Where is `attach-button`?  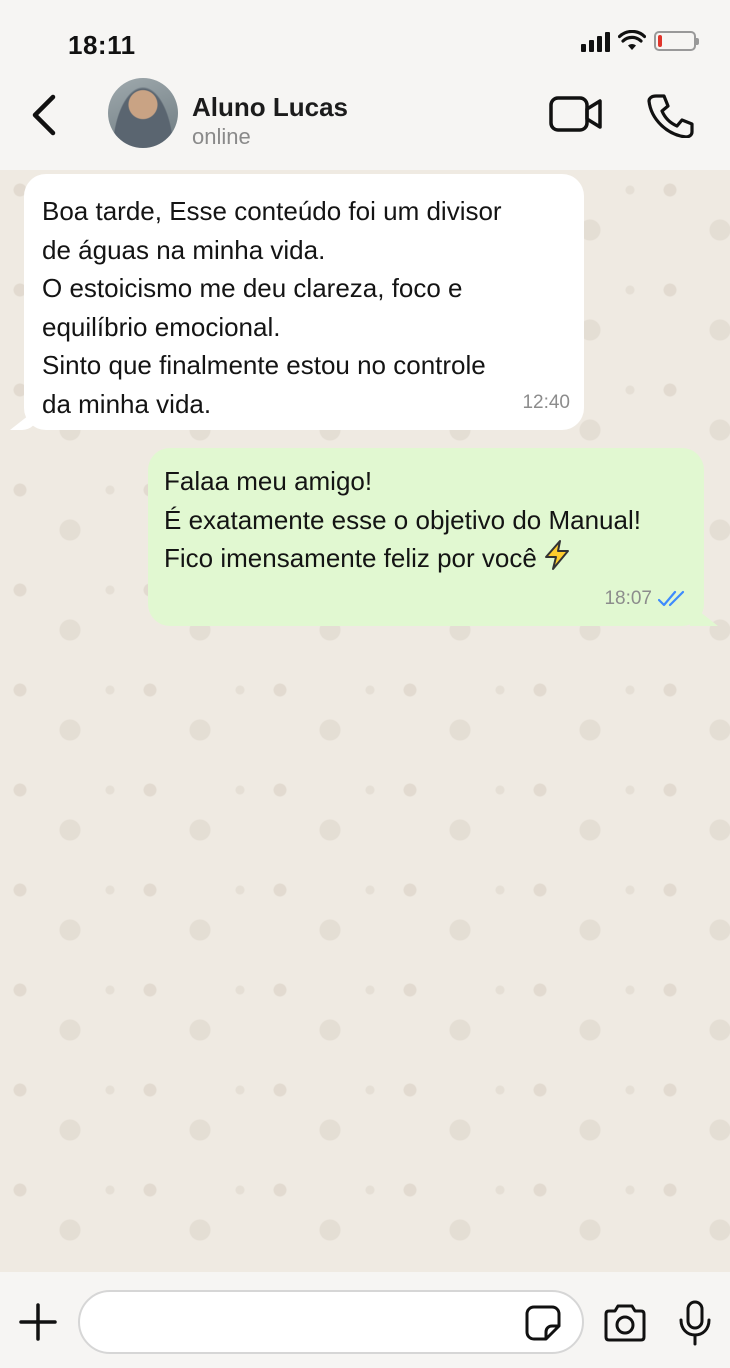 attach-button is located at coordinates (38, 1322).